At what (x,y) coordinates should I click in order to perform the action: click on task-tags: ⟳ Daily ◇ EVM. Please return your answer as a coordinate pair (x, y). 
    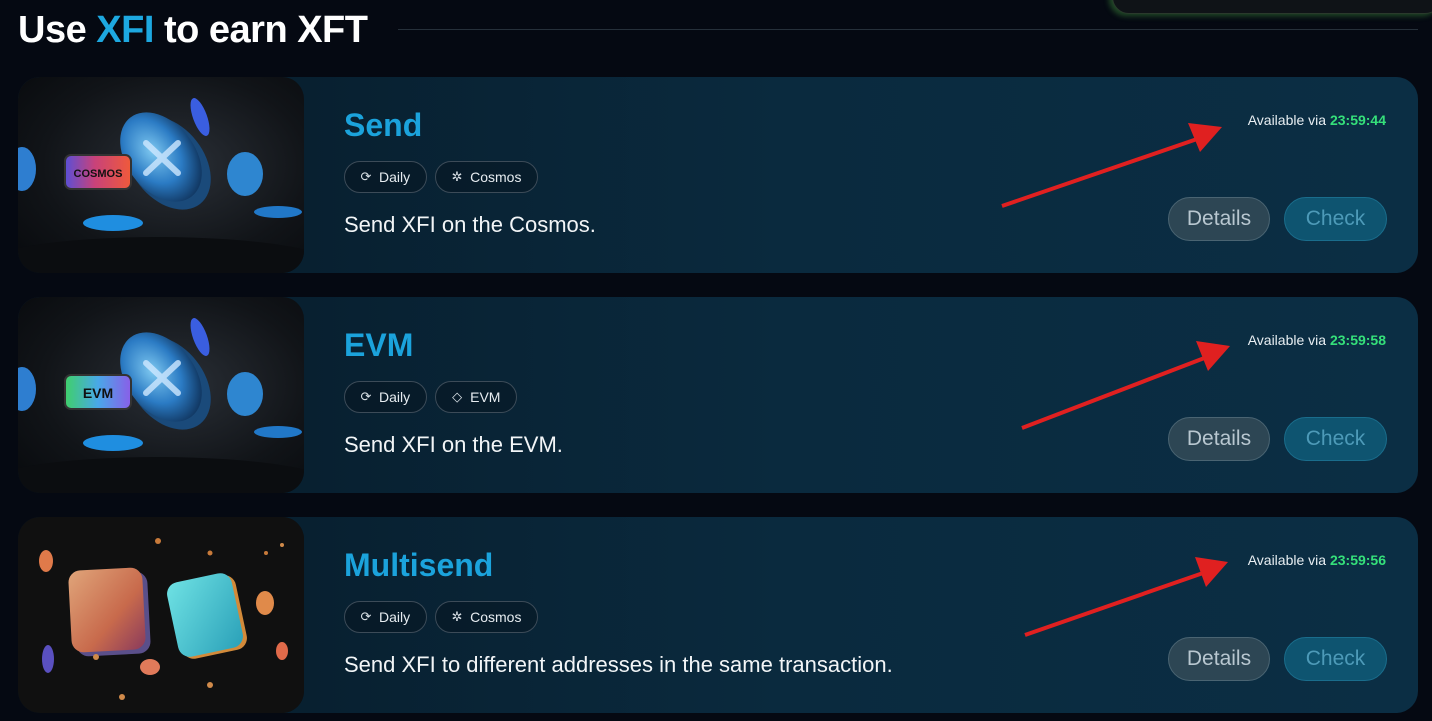
    Looking at the image, I should click on (431, 397).